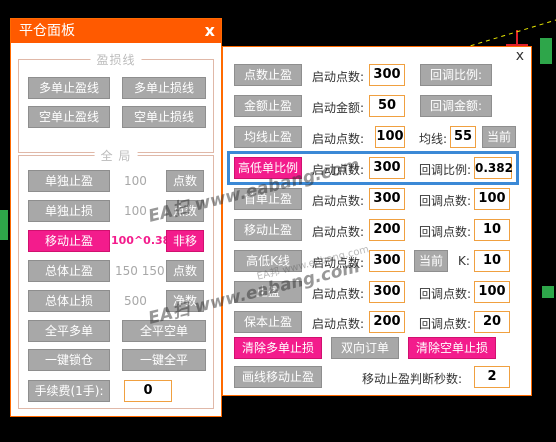 This screenshot has height=442, width=556. Describe the element at coordinates (365, 348) in the screenshot. I see `two-way-order-button: 双向订单` at that location.